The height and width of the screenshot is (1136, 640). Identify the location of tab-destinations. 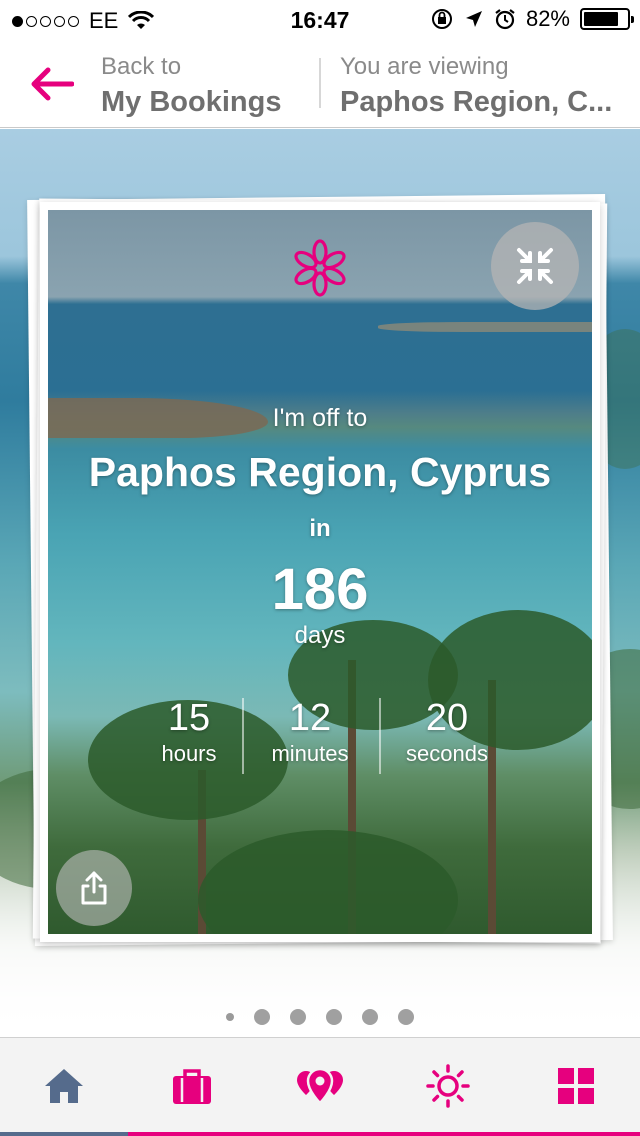
(320, 1085).